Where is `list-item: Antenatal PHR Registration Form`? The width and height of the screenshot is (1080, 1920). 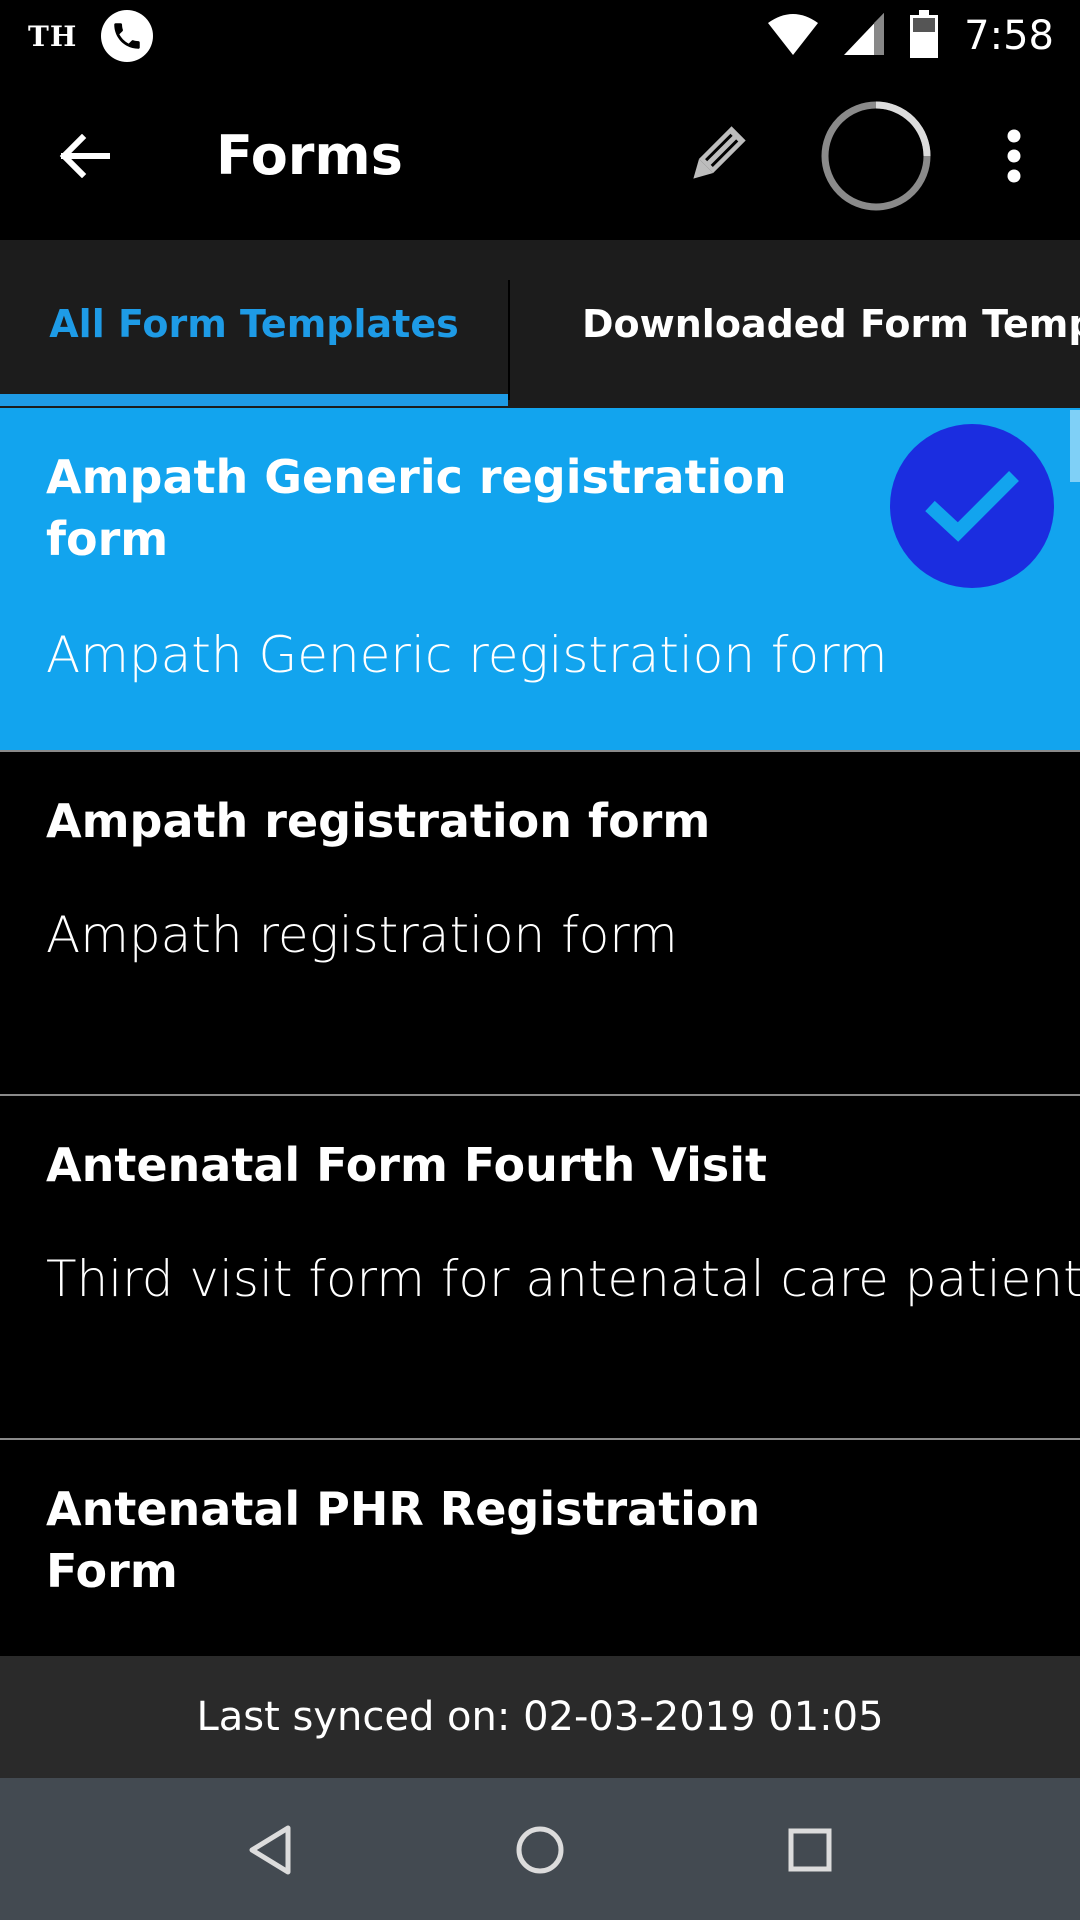
list-item: Antenatal PHR Registration Form is located at coordinates (540, 1548).